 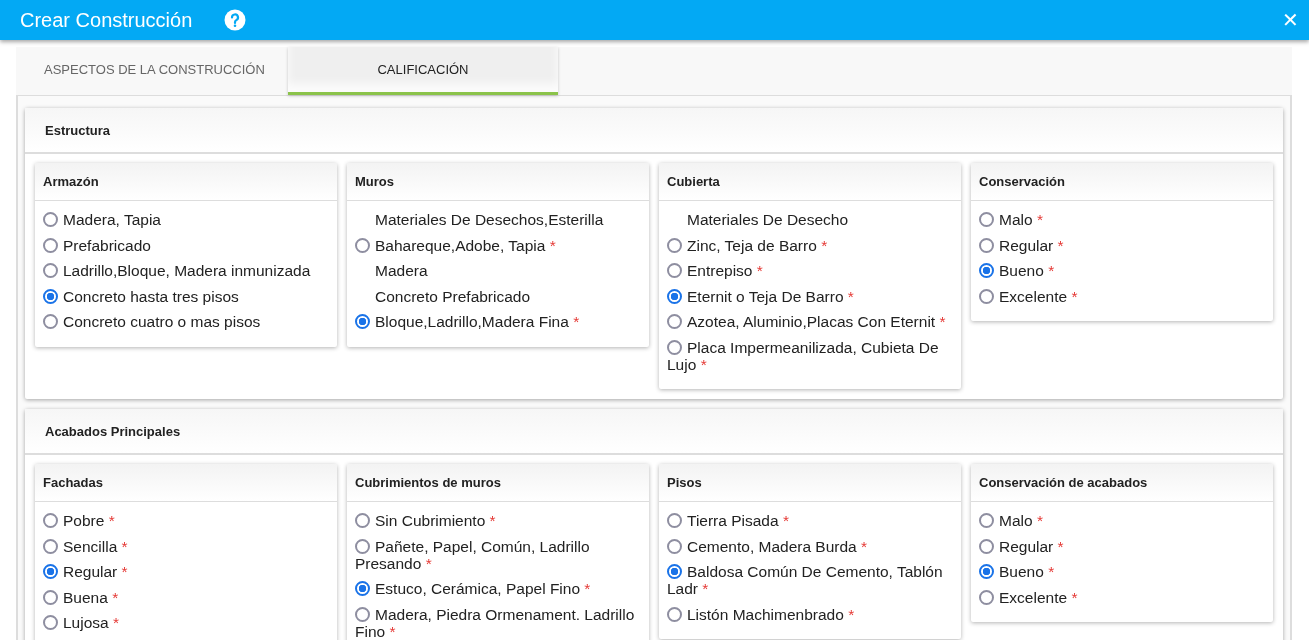 What do you see at coordinates (186, 623) in the screenshot?
I see `radio-option: Lujosa *` at bounding box center [186, 623].